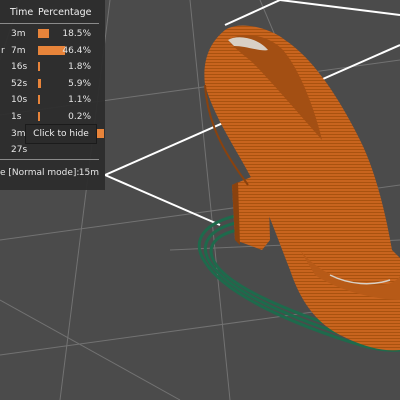 Image resolution: width=400 pixels, height=400 pixels. I want to click on legend-row: 3m 18.5%, so click(52, 35).